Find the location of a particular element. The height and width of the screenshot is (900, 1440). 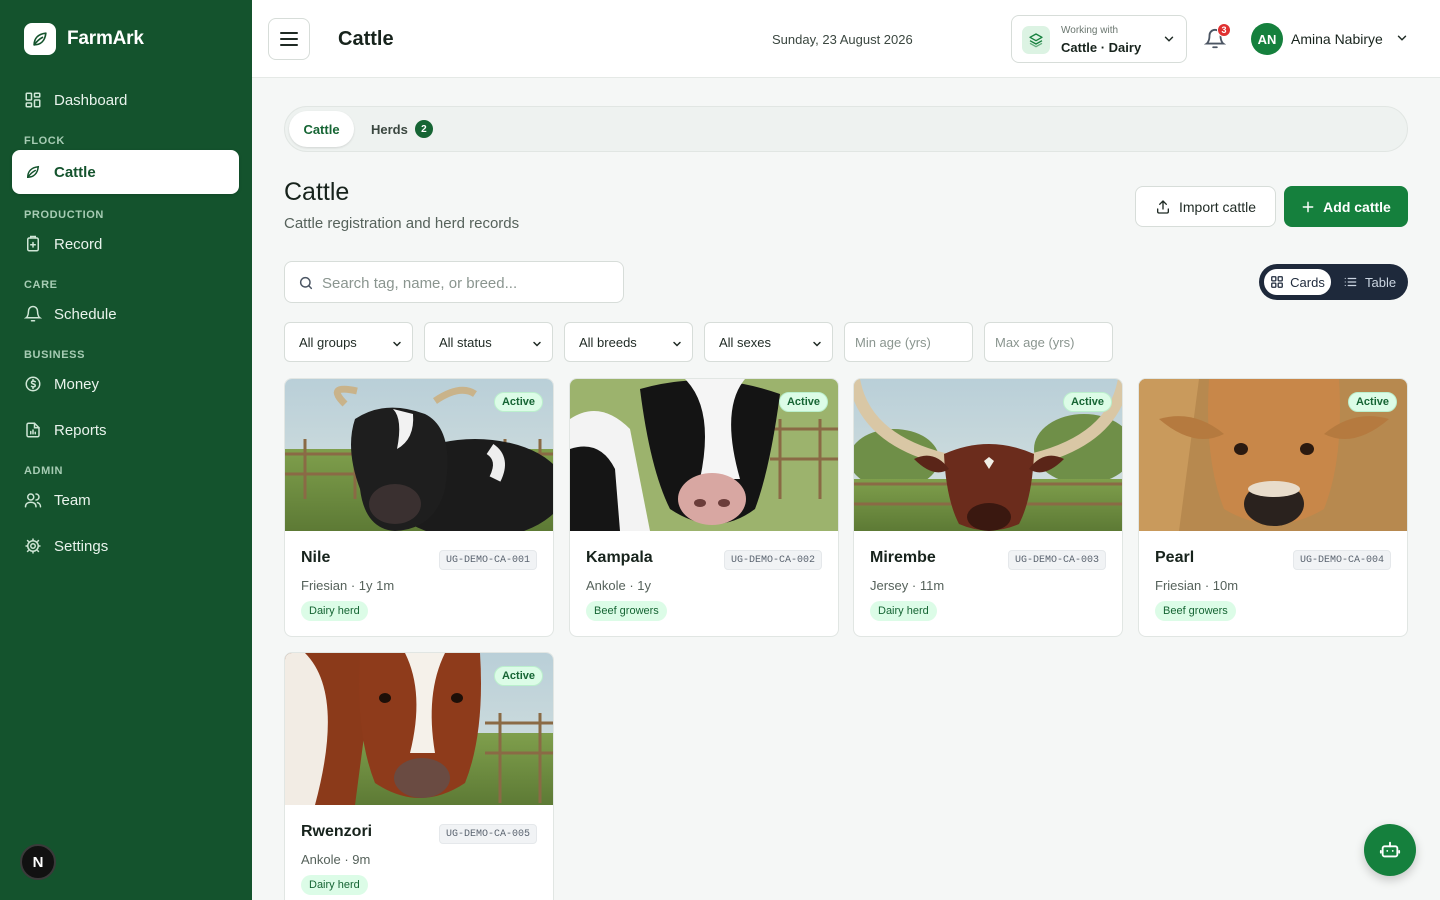

status-filter-select: All status is located at coordinates (488, 342).